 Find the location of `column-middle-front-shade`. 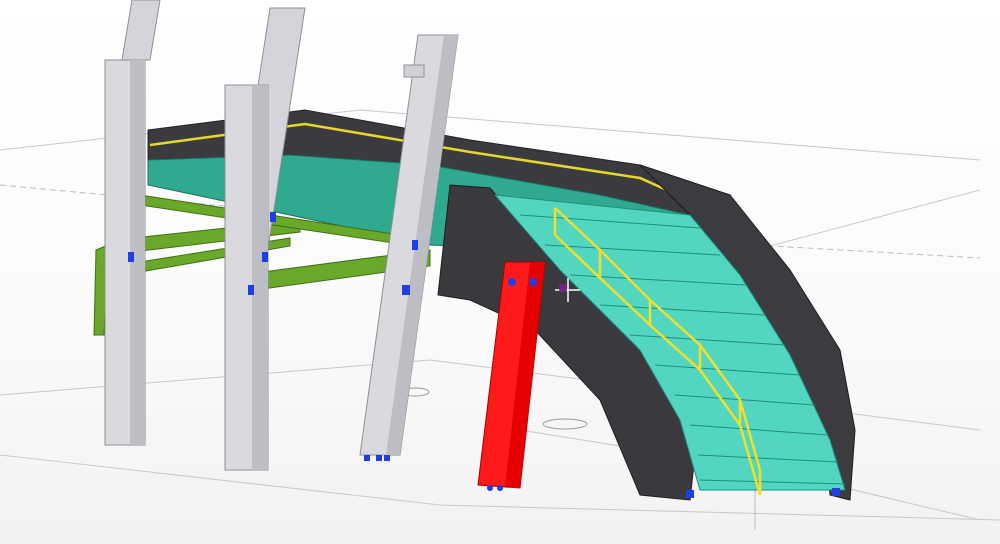

column-middle-front-shade is located at coordinates (260, 277).